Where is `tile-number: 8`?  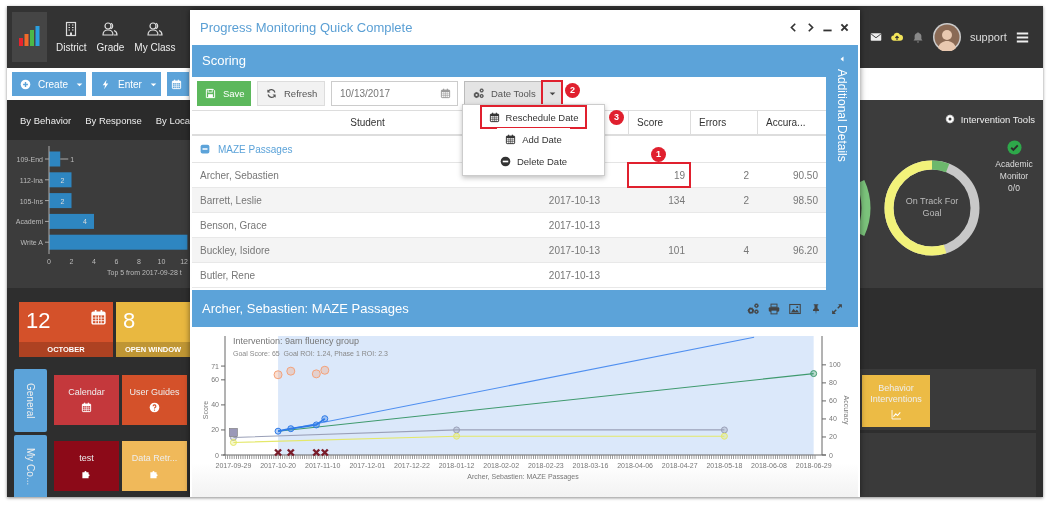
tile-number: 8 is located at coordinates (129, 321).